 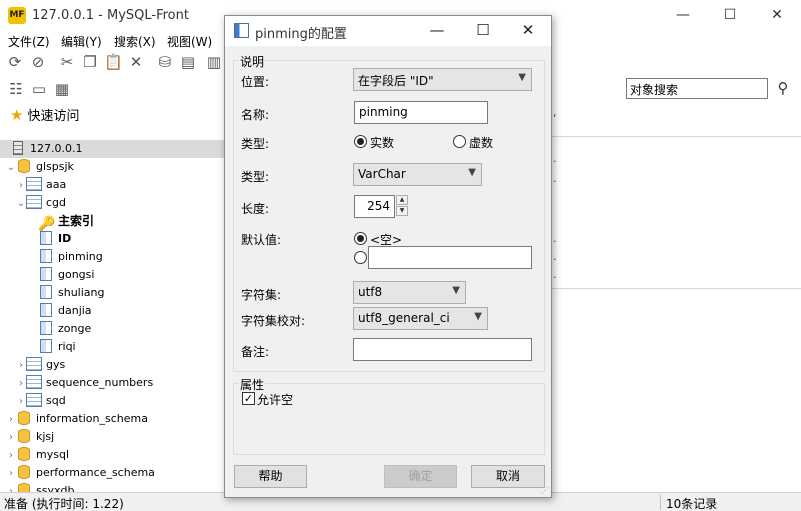 What do you see at coordinates (57, 347) in the screenshot?
I see `tree-item-column: riqi` at bounding box center [57, 347].